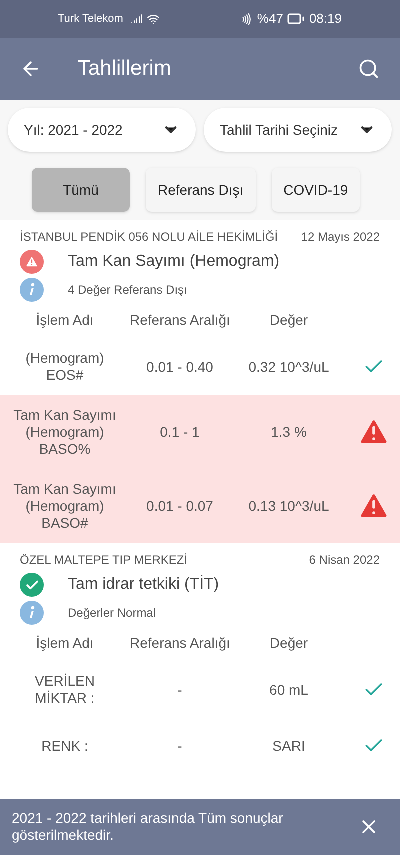 This screenshot has height=855, width=400. I want to click on reference-range: 0.01 - 0.07, so click(180, 506).